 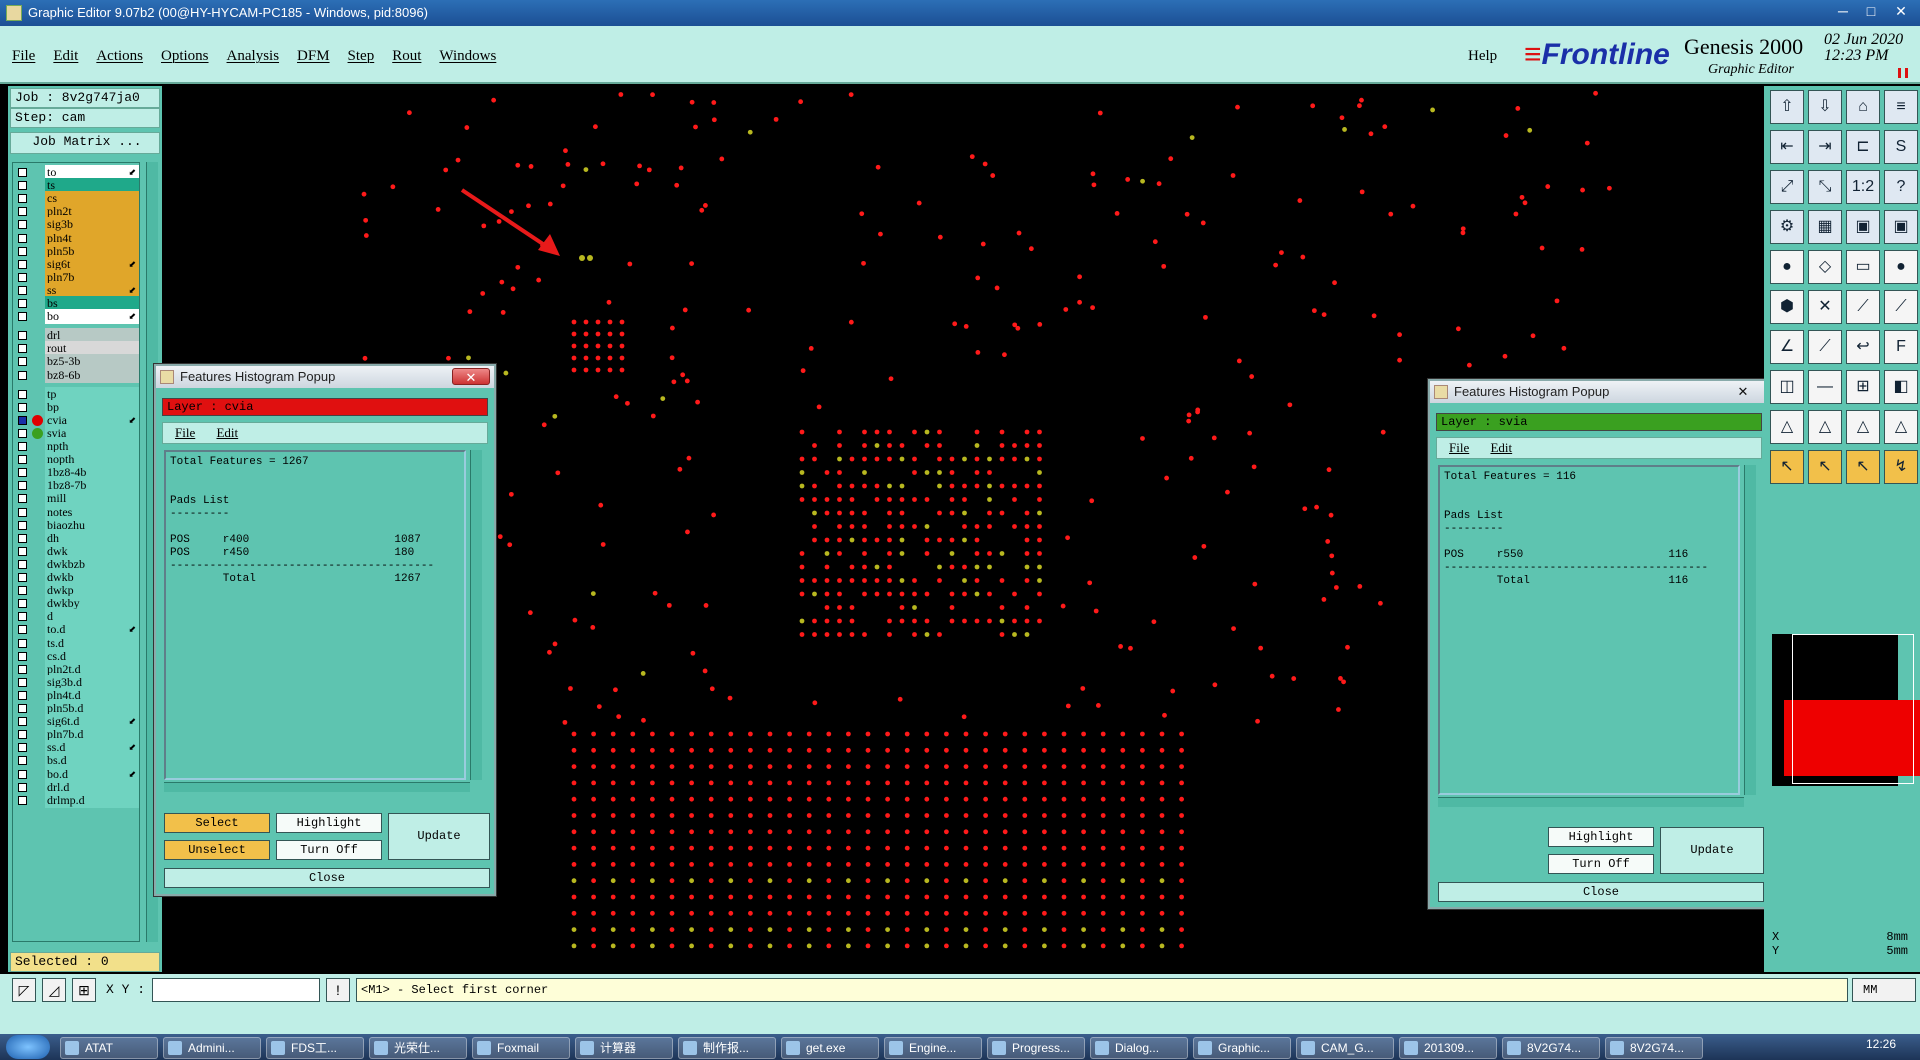 I want to click on mirror-icon: ⊏, so click(x=1863, y=147).